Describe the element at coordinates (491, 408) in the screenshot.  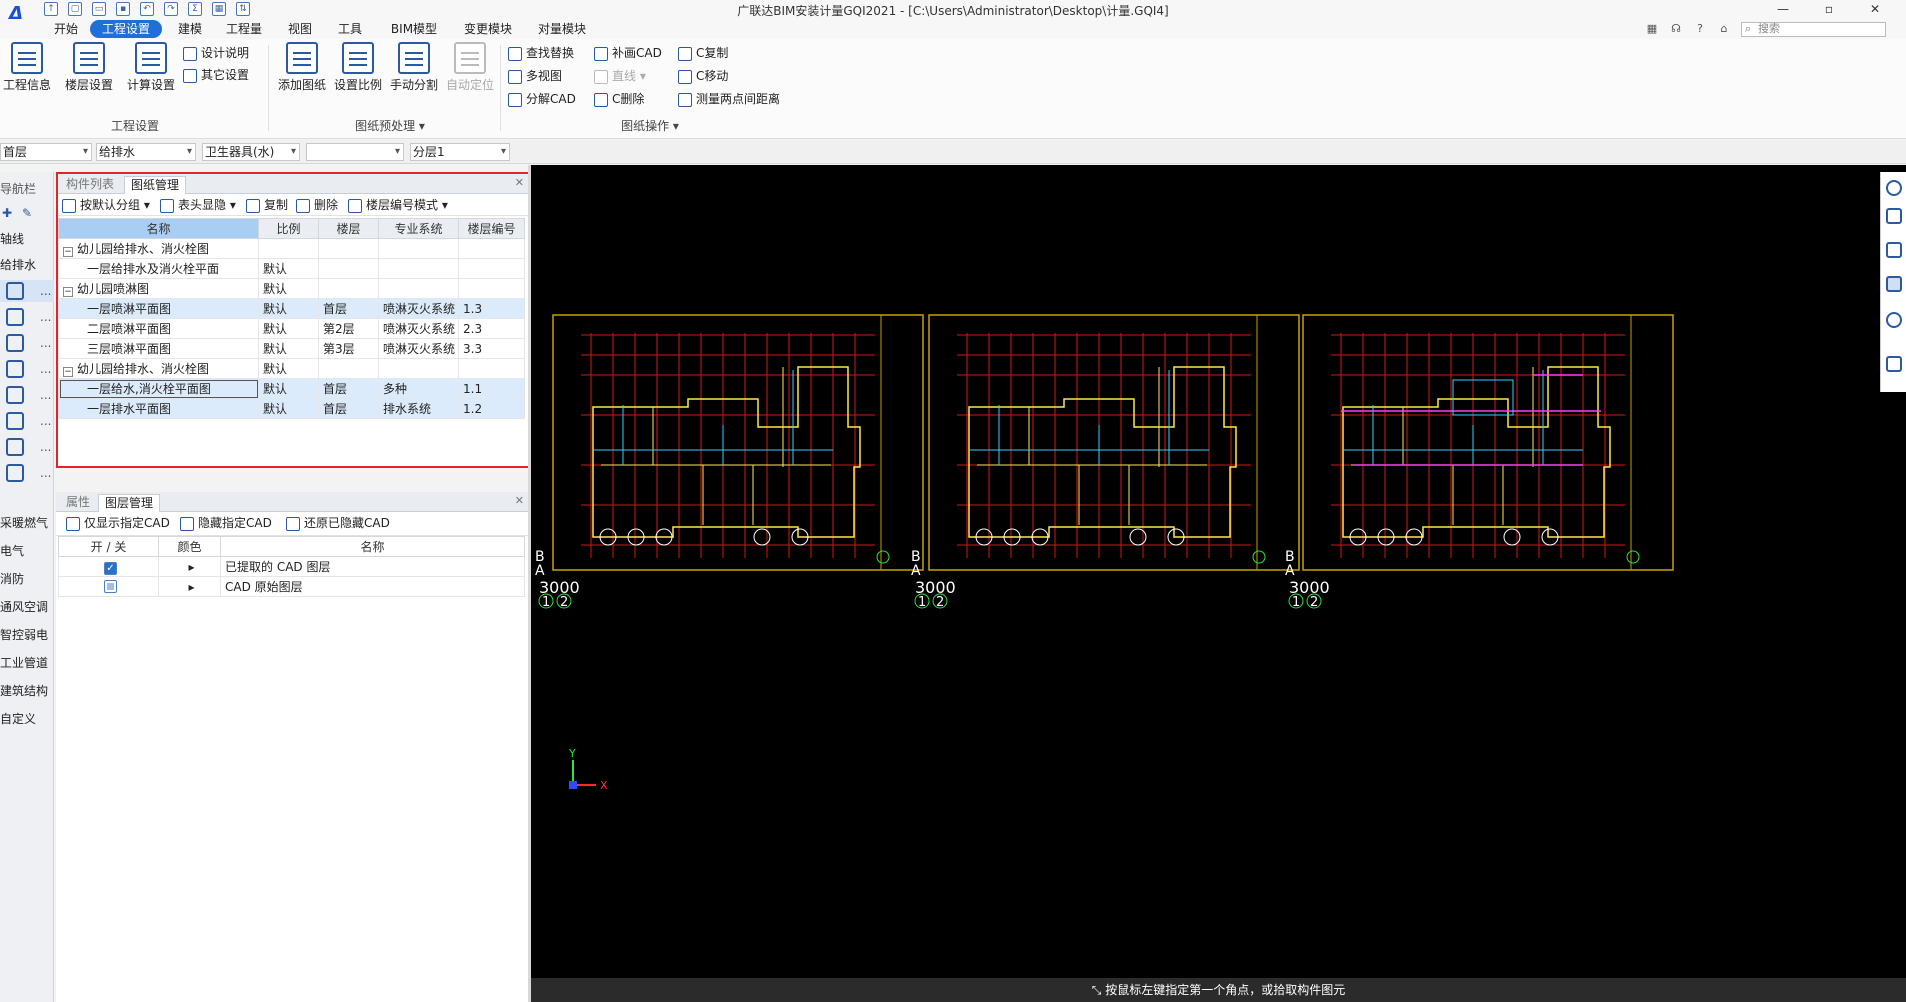
I see `cell-code: 1.2` at that location.